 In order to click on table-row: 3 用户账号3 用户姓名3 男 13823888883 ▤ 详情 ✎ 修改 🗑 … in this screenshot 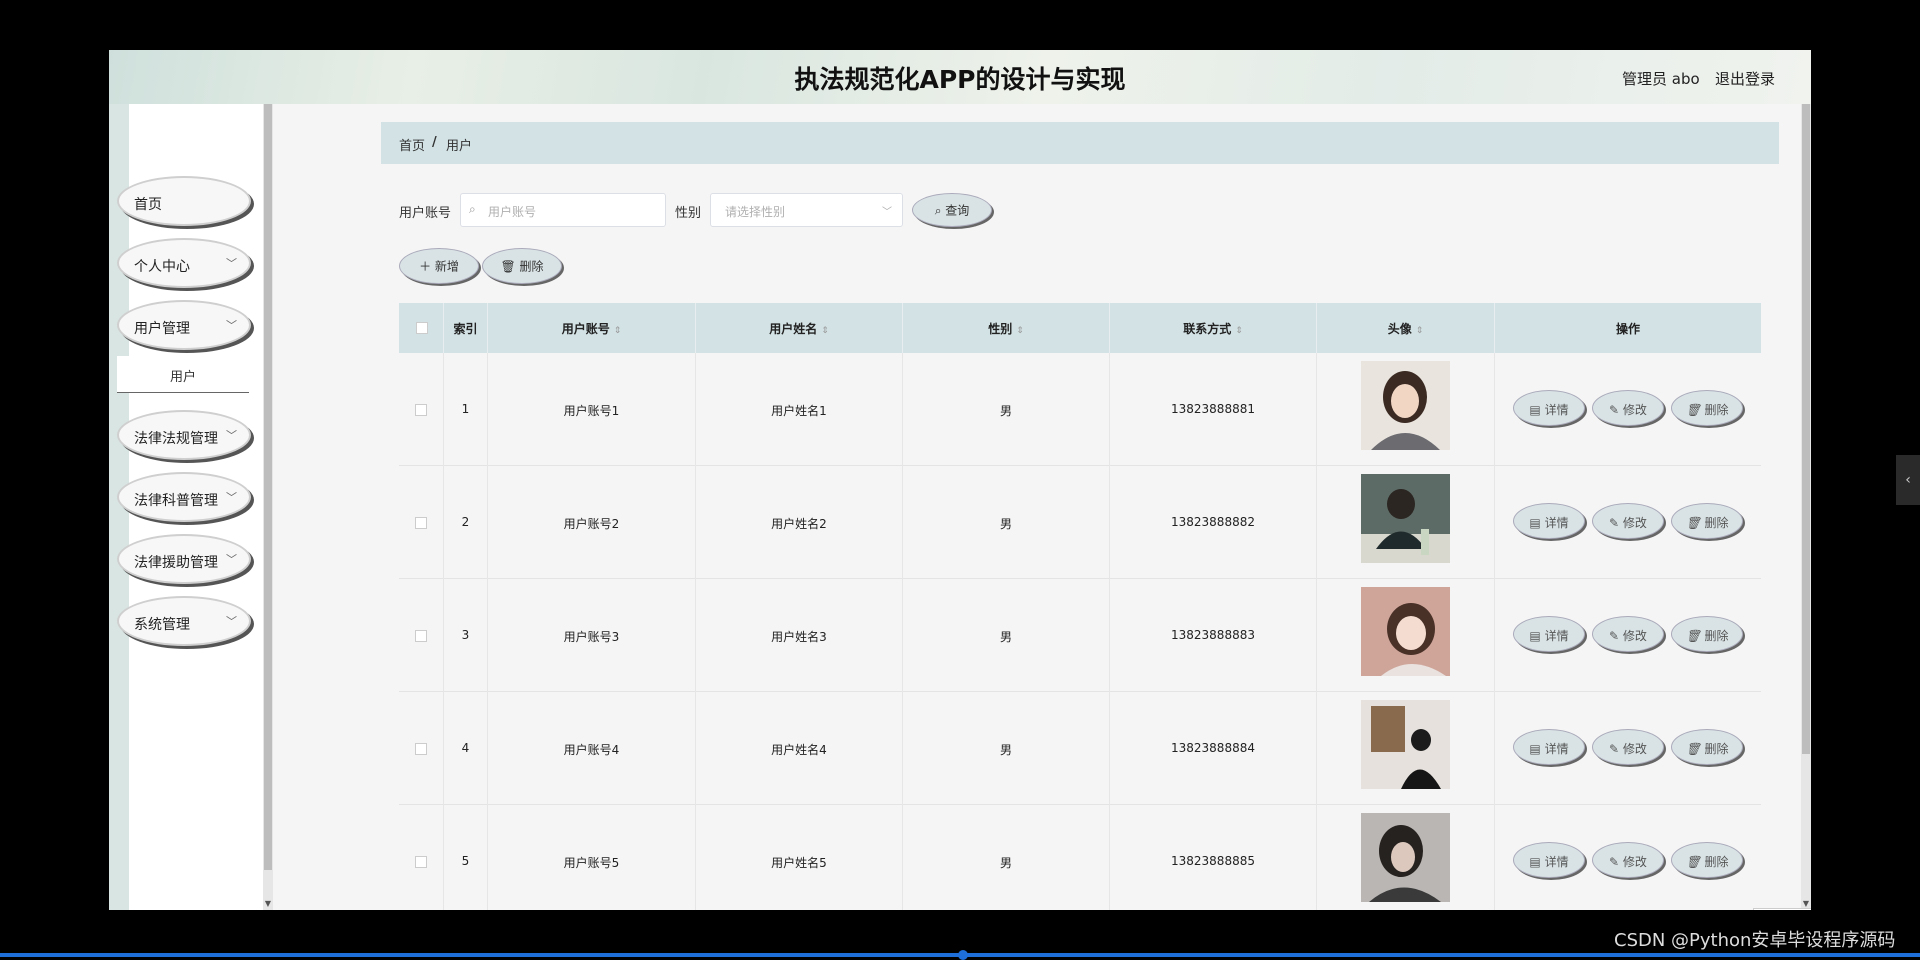, I will do `click(1080, 635)`.